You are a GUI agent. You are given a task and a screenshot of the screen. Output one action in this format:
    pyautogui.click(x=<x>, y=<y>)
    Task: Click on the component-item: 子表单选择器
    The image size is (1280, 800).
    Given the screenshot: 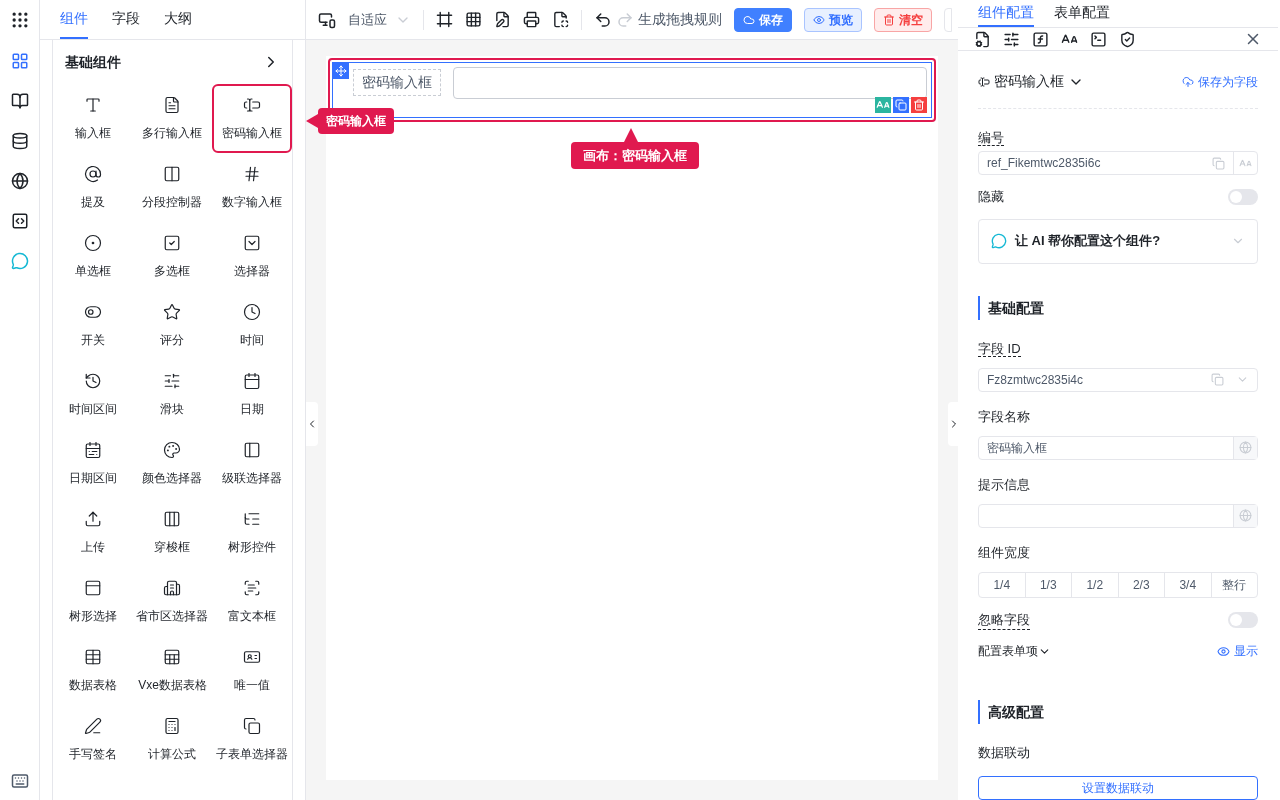 What is the action you would take?
    pyautogui.click(x=252, y=739)
    